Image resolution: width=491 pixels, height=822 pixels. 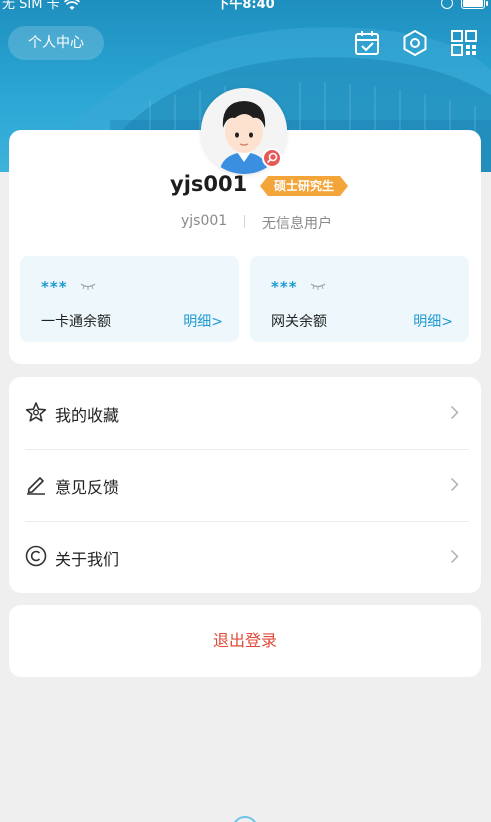 I want to click on account-id: yjs001, so click(x=204, y=221).